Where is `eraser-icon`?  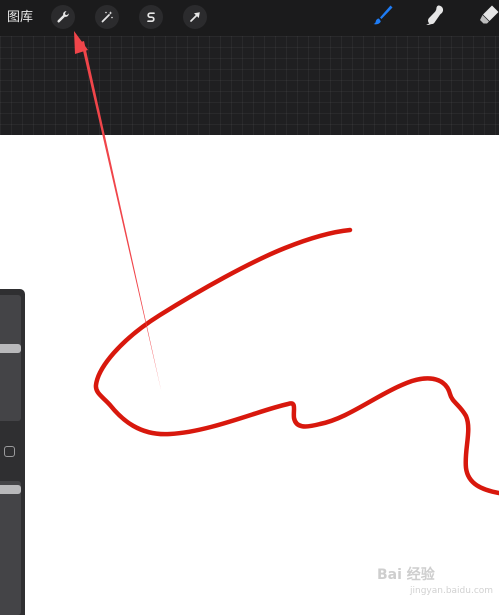 eraser-icon is located at coordinates (488, 17).